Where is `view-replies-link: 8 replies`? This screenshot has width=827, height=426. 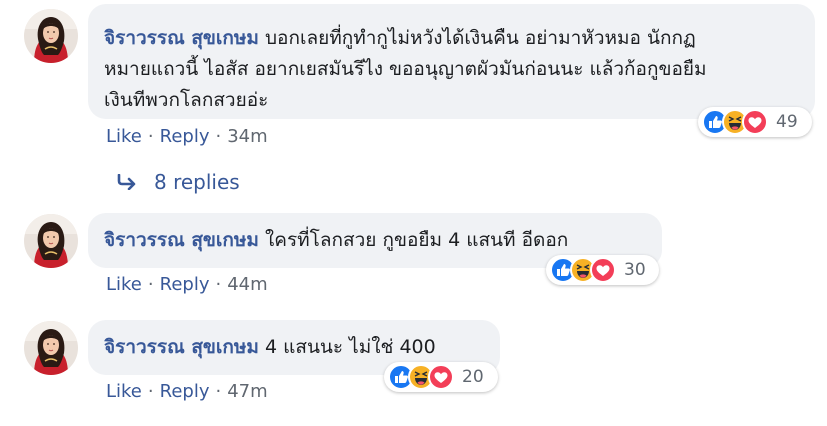 view-replies-link: 8 replies is located at coordinates (178, 182).